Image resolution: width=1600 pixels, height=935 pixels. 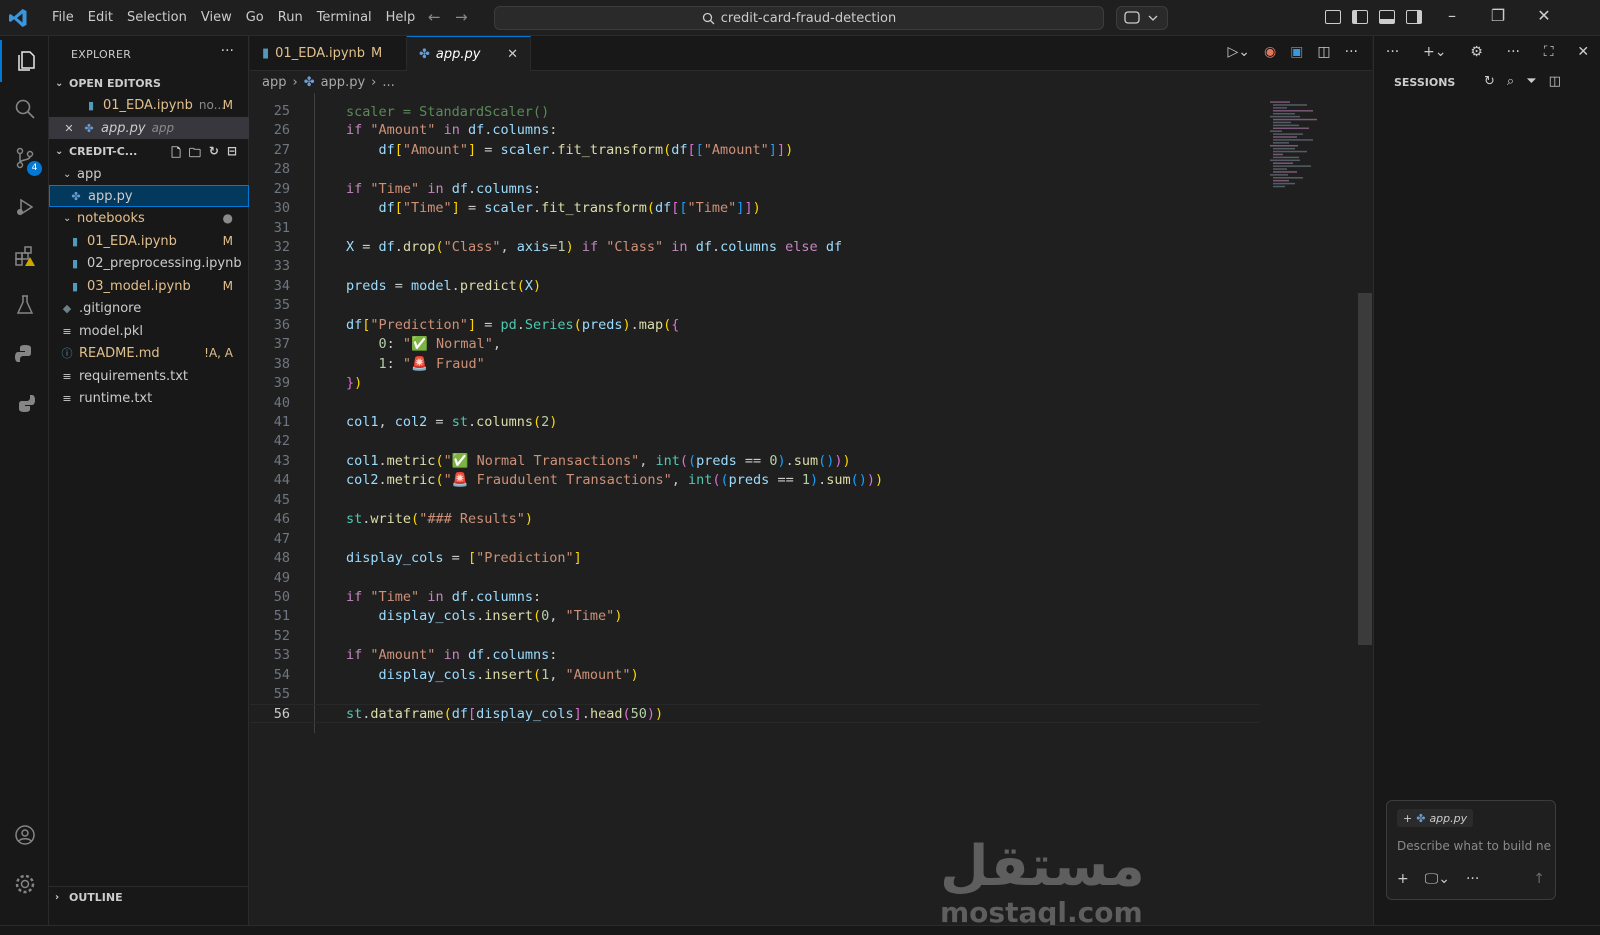 I want to click on toggle-primary-sidebar-icon, so click(x=1360, y=17).